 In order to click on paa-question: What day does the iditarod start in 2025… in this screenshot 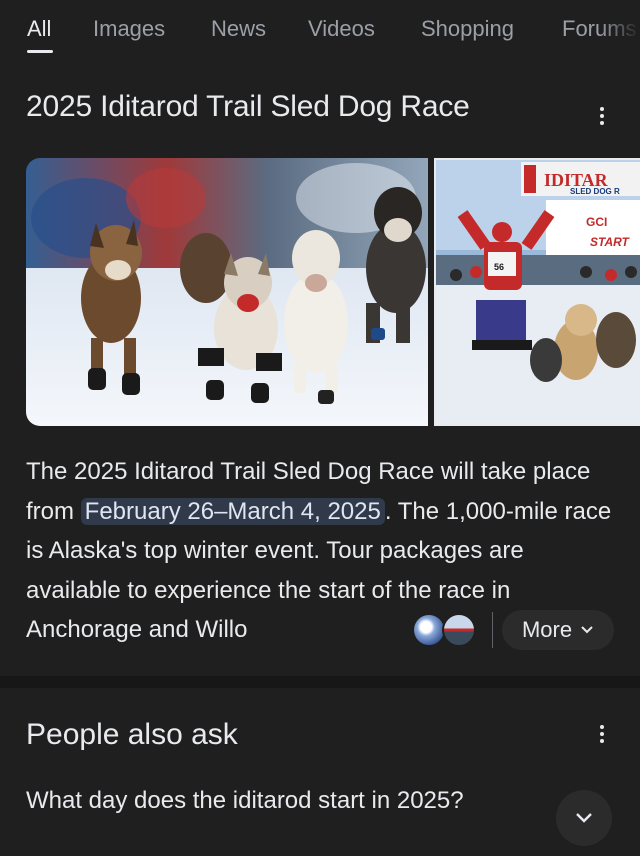, I will do `click(261, 800)`.